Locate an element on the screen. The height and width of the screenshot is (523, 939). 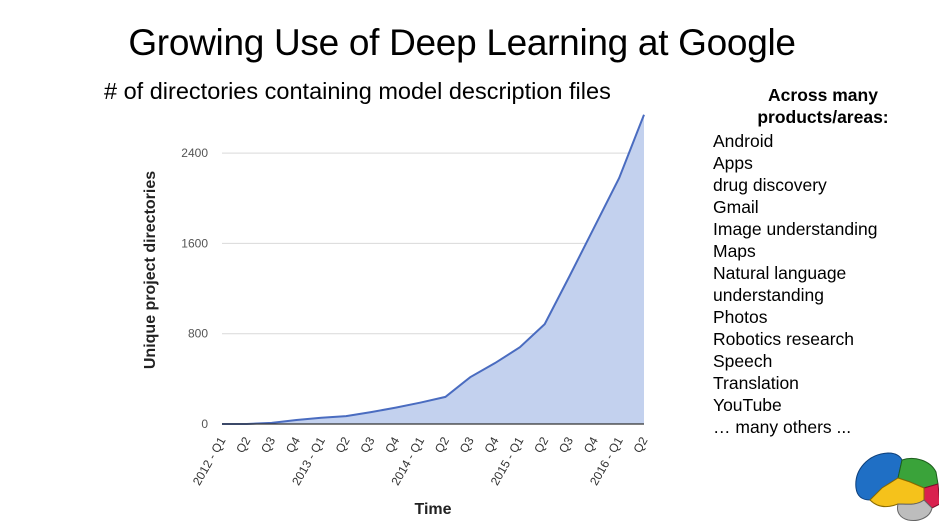
product-item: YouTube is located at coordinates (747, 405).